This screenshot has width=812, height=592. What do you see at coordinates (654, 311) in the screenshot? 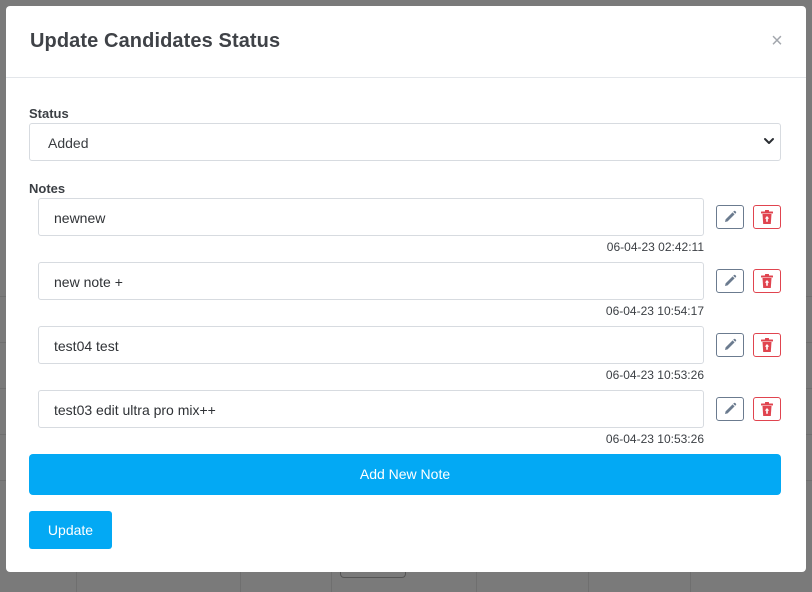
I see `note-timestamp: 06-04-23 10:54:17` at bounding box center [654, 311].